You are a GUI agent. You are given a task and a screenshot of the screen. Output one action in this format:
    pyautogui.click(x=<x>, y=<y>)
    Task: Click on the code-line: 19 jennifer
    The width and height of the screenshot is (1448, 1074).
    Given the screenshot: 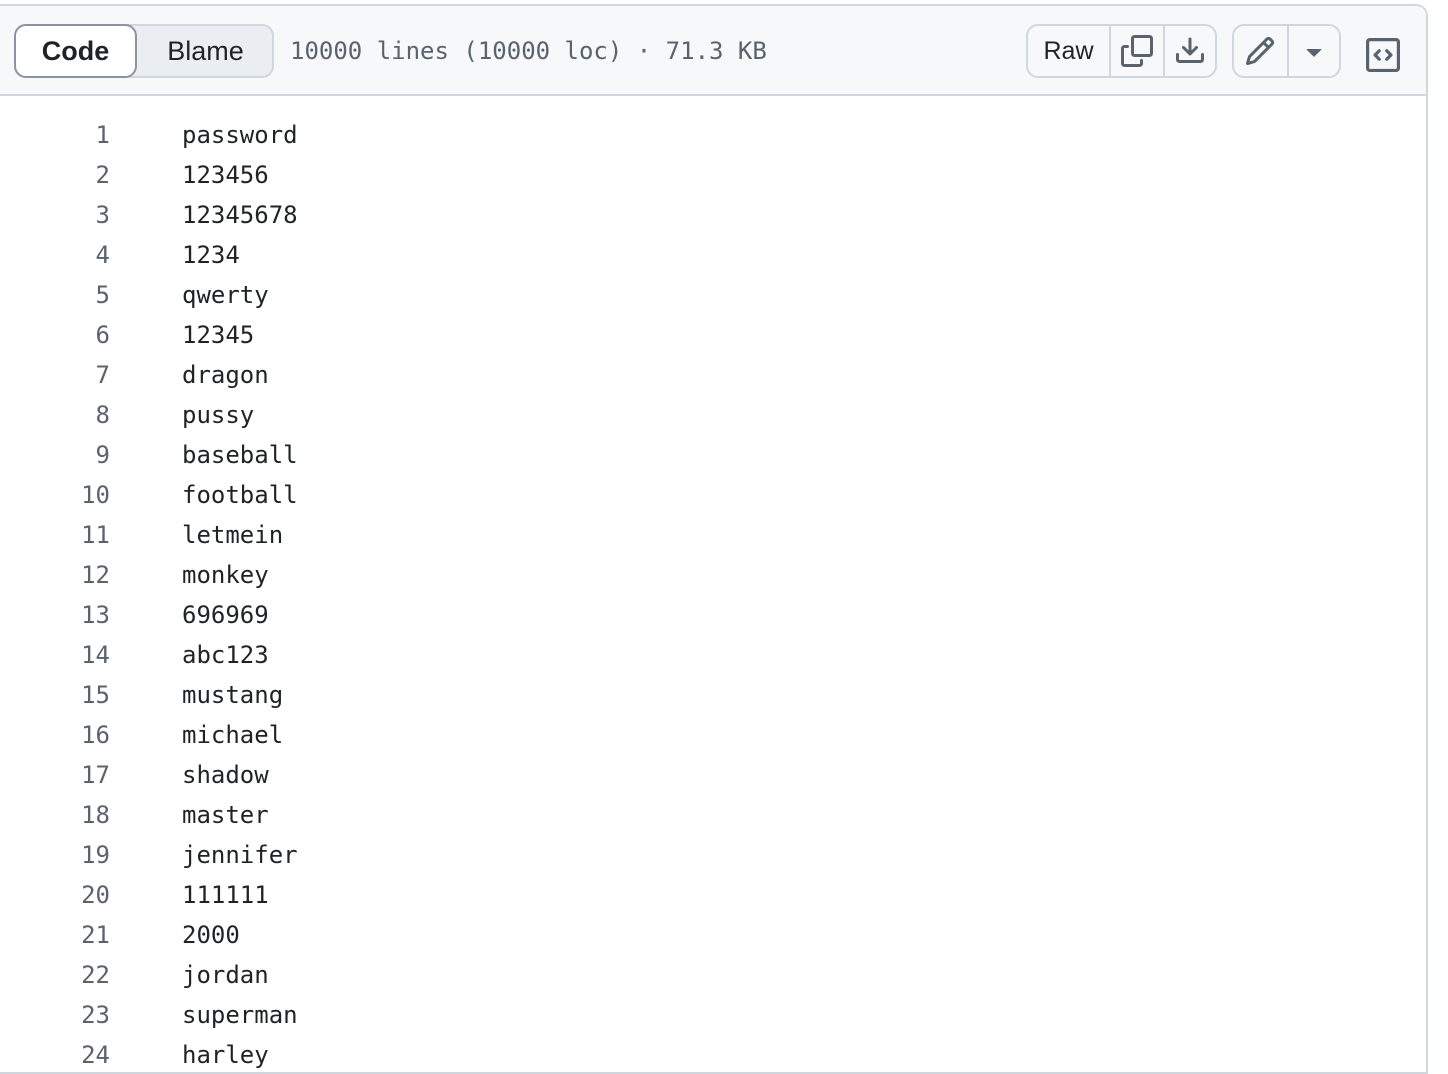 What is the action you would take?
    pyautogui.click(x=713, y=854)
    